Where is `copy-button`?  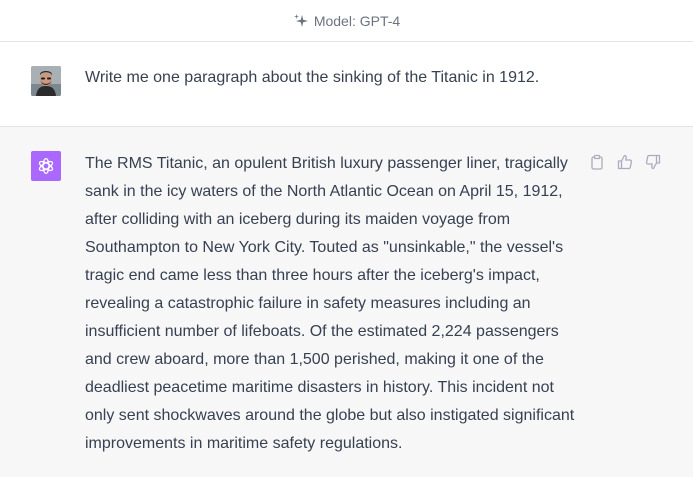
copy-button is located at coordinates (597, 162).